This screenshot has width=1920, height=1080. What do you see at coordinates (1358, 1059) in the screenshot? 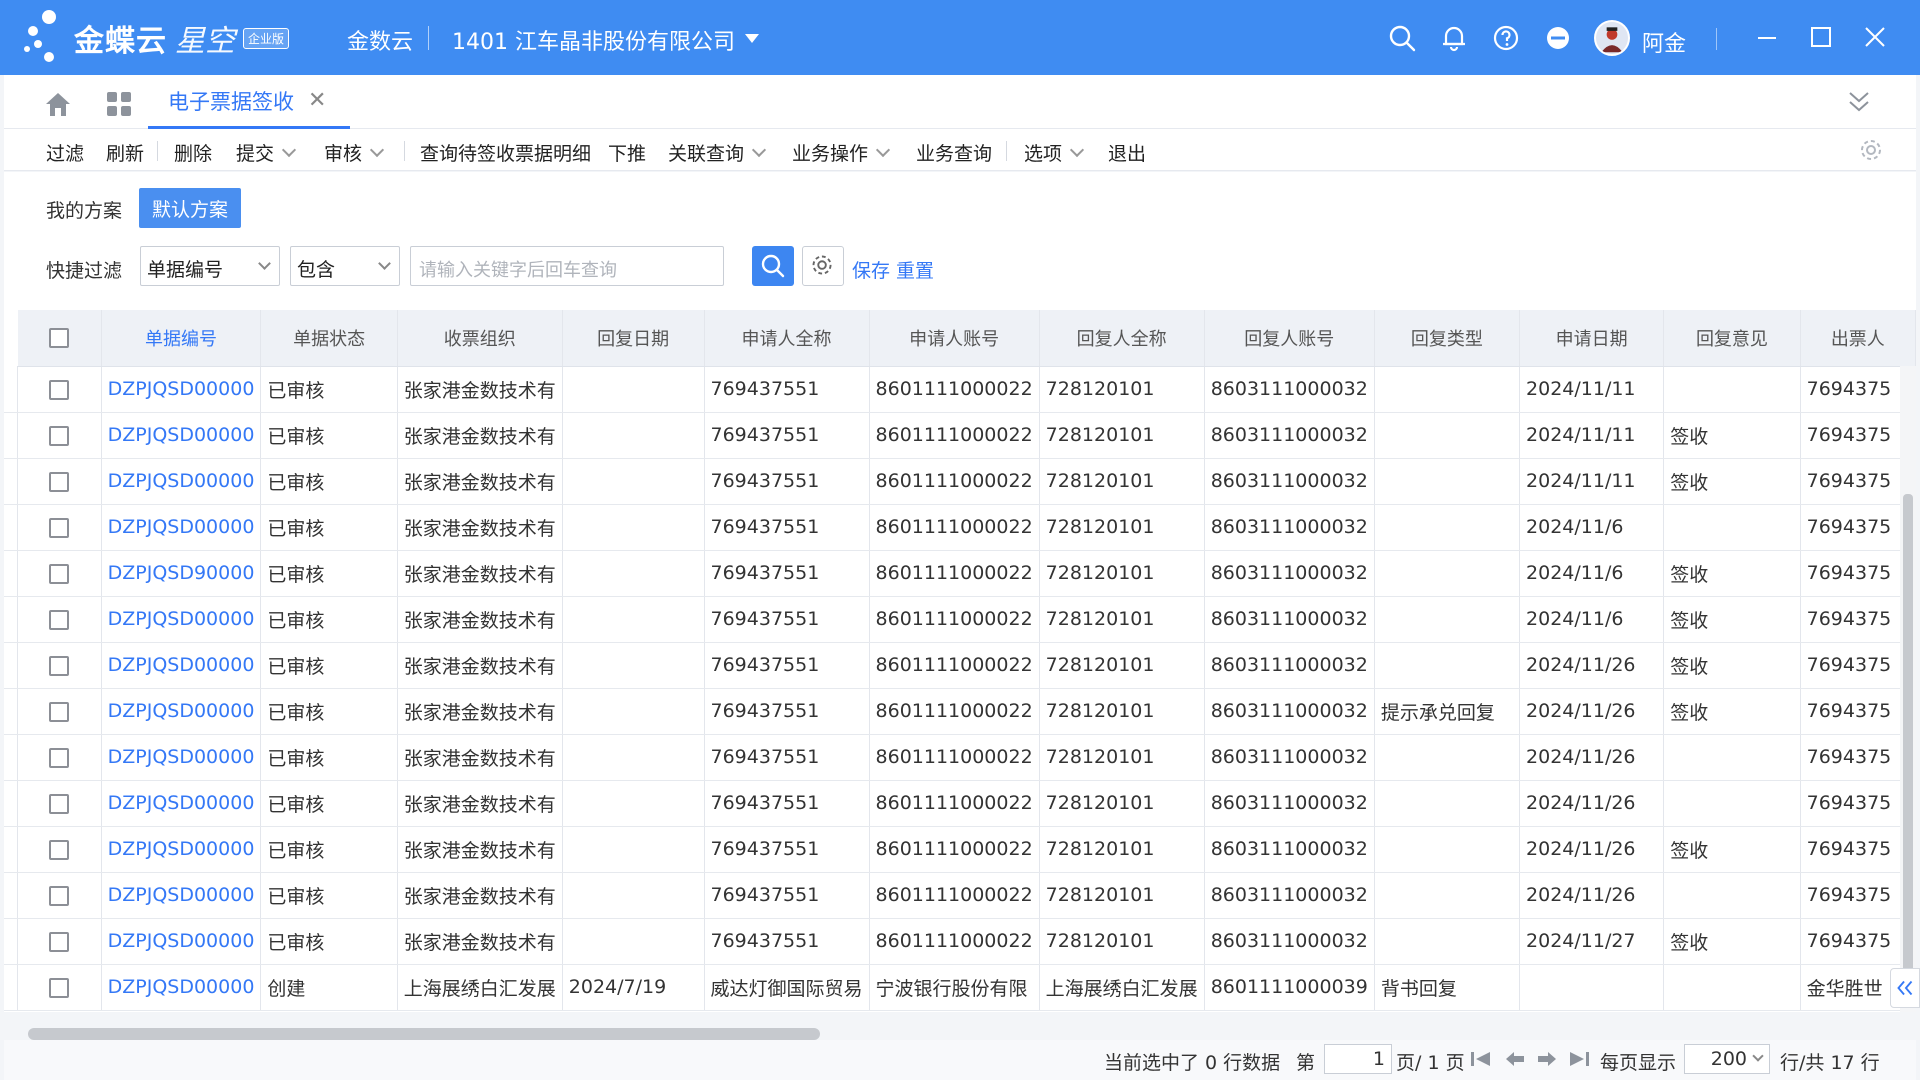
I see `page-number-input: 1` at bounding box center [1358, 1059].